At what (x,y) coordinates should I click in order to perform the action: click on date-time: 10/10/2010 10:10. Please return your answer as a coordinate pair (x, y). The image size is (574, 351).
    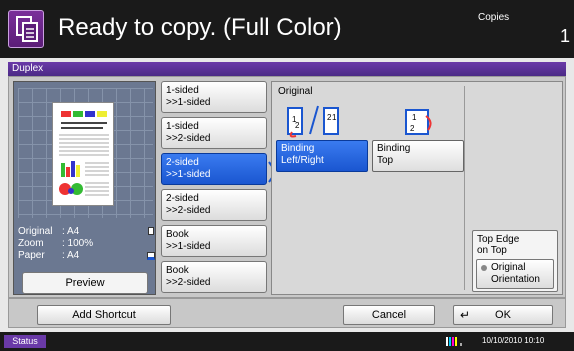
    Looking at the image, I should click on (513, 340).